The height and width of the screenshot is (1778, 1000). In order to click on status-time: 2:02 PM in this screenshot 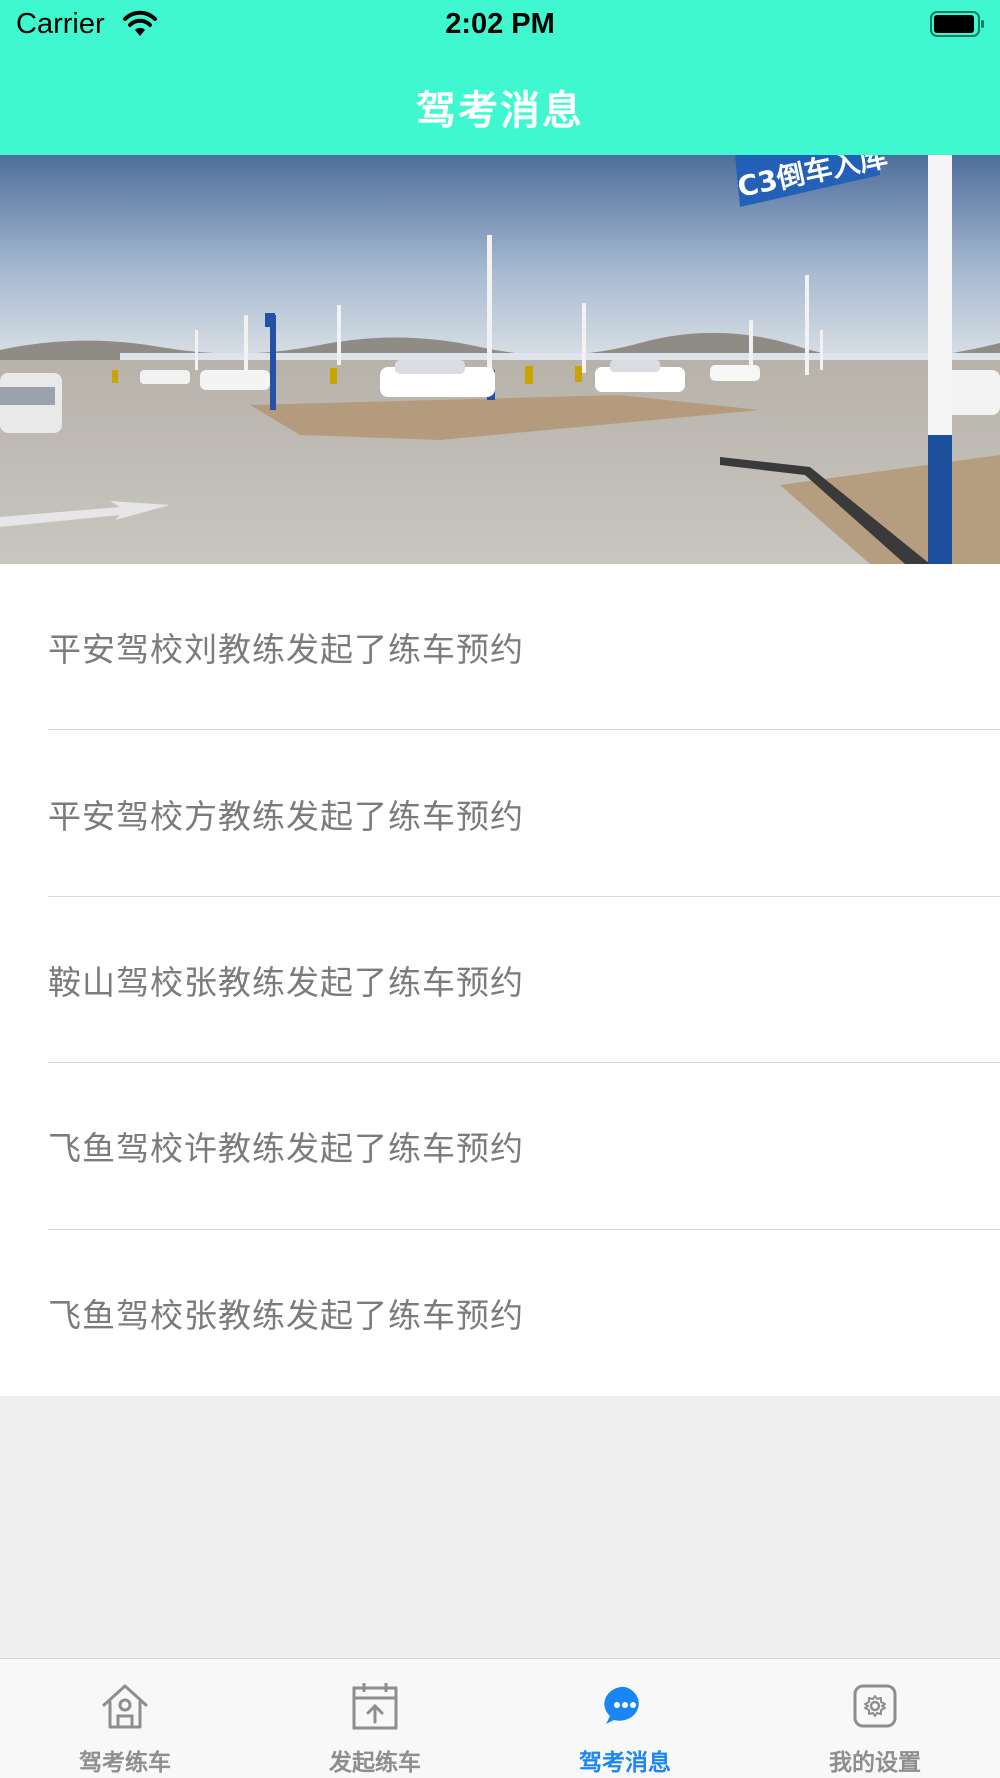, I will do `click(500, 24)`.